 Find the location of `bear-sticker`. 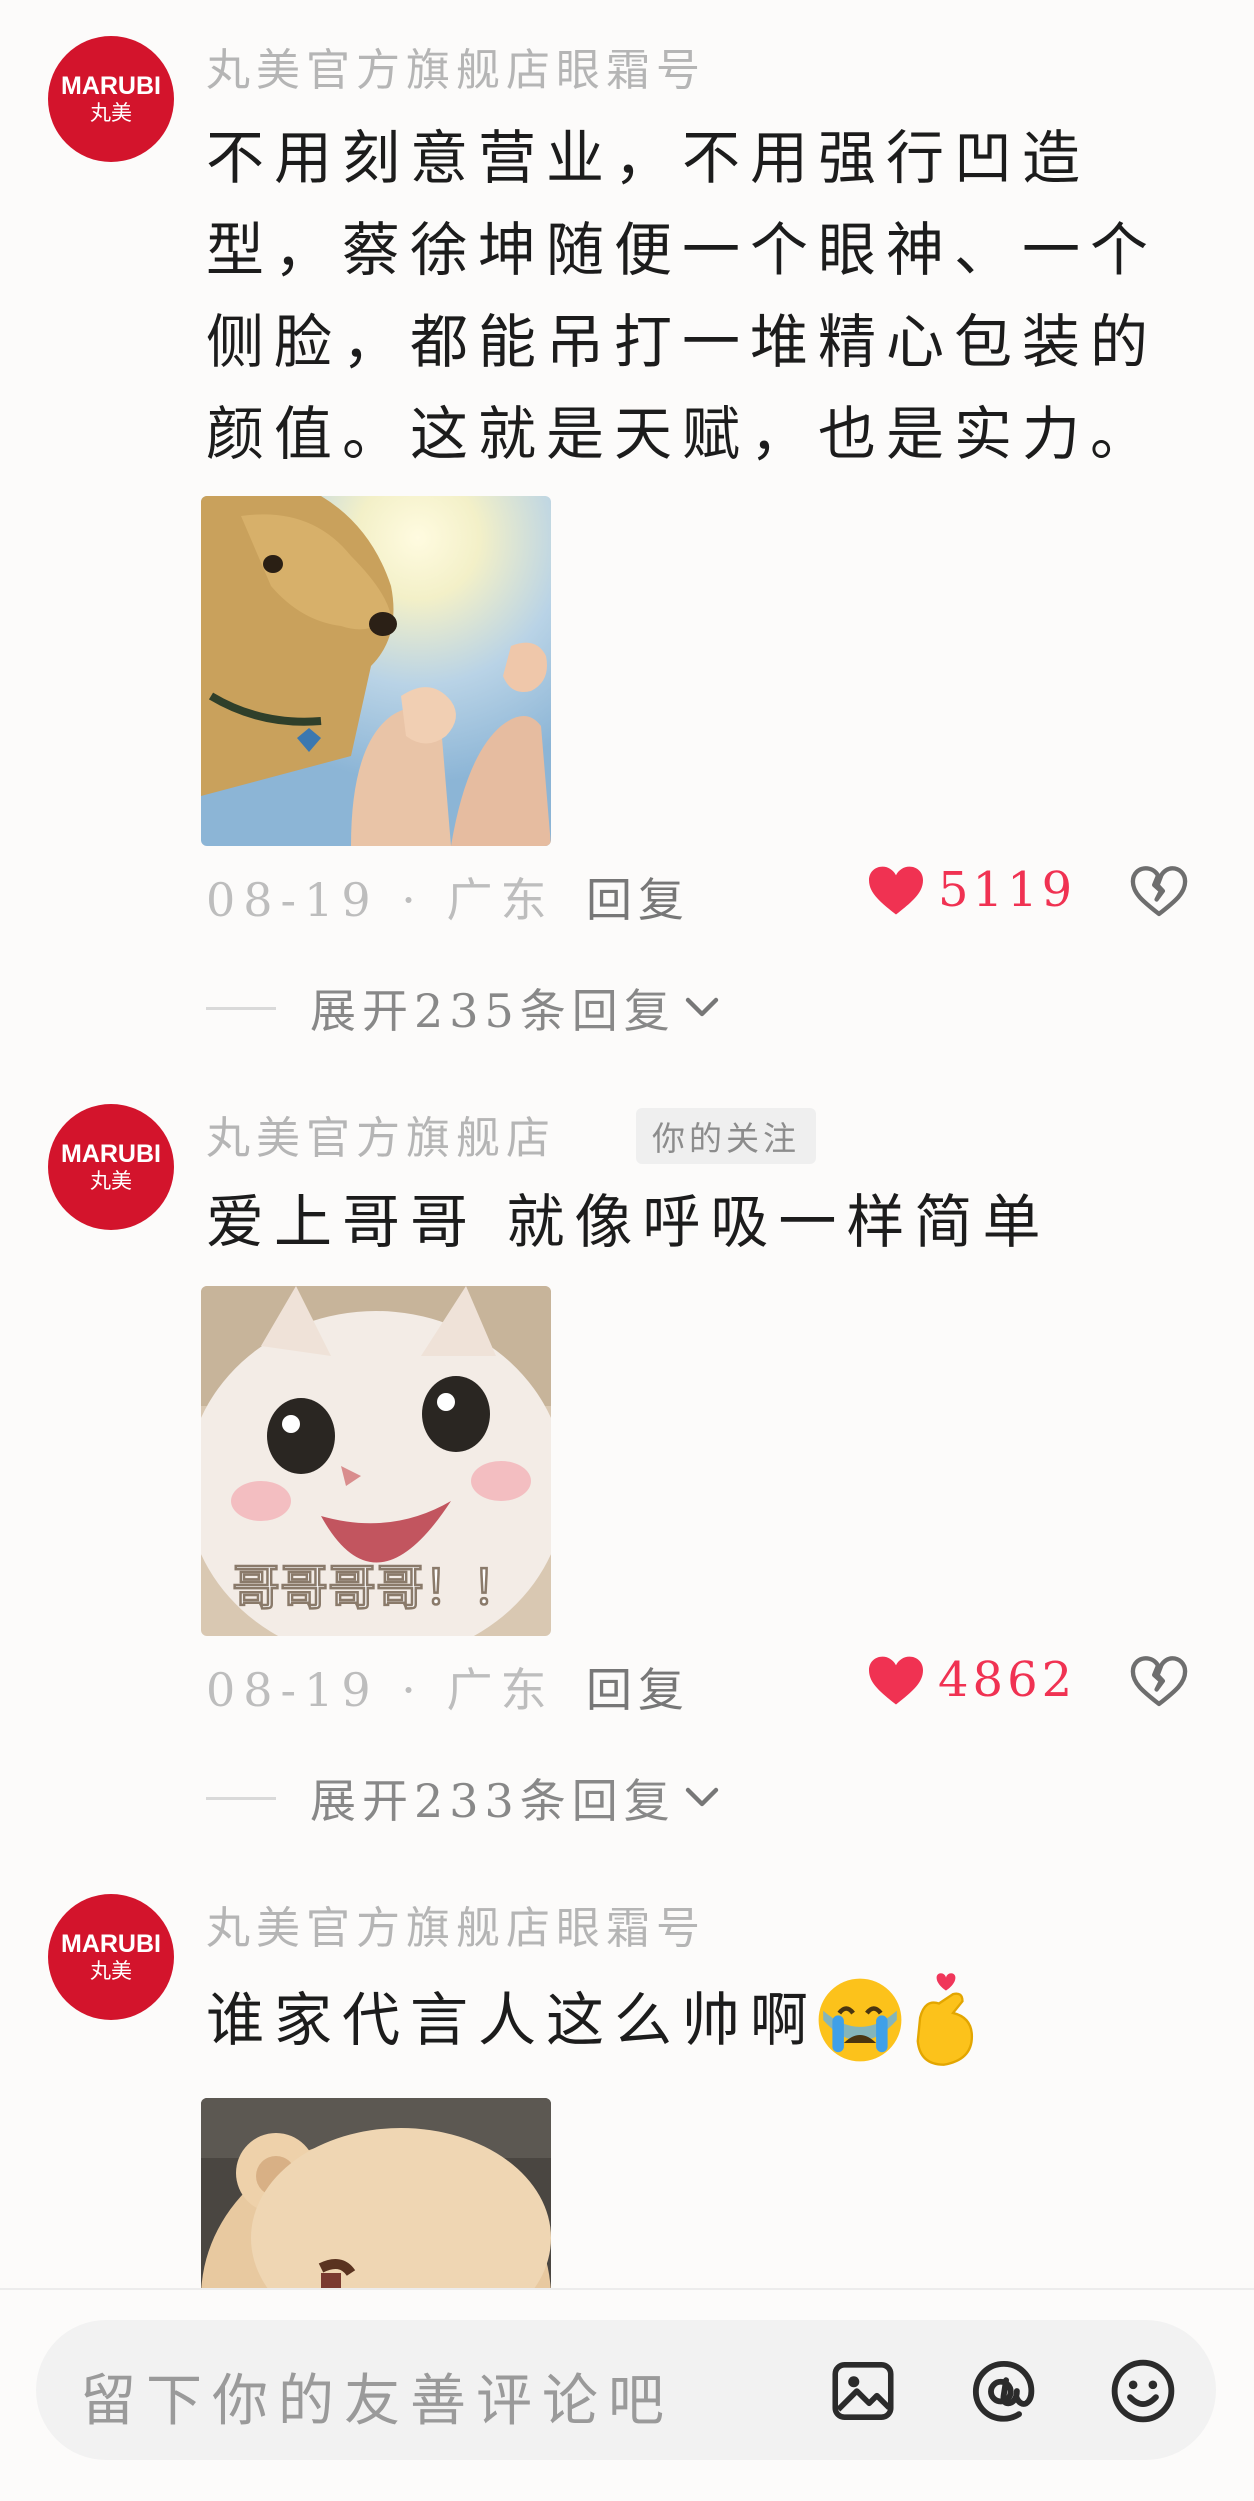

bear-sticker is located at coordinates (376, 2193).